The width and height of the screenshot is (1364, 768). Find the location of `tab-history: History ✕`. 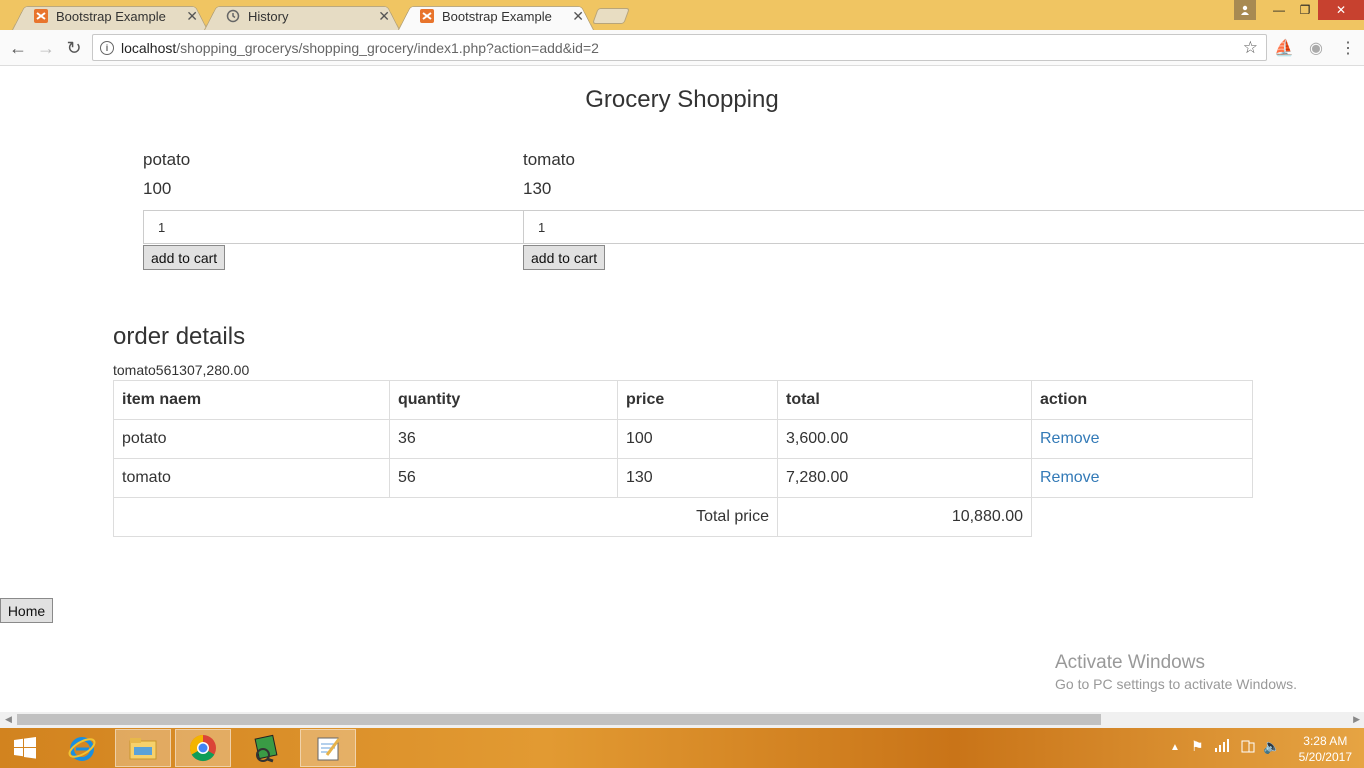

tab-history: History ✕ is located at coordinates (302, 16).